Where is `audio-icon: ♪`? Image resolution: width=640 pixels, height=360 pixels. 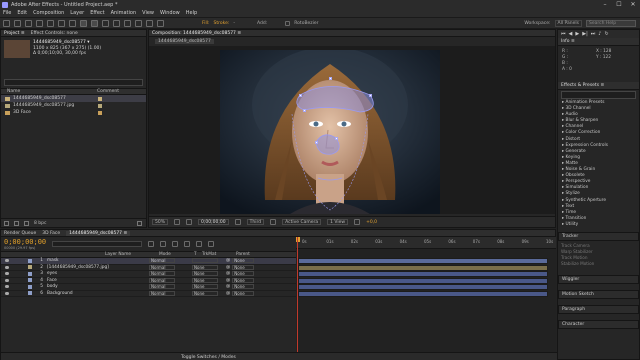 audio-icon: ♪ is located at coordinates (599, 34).